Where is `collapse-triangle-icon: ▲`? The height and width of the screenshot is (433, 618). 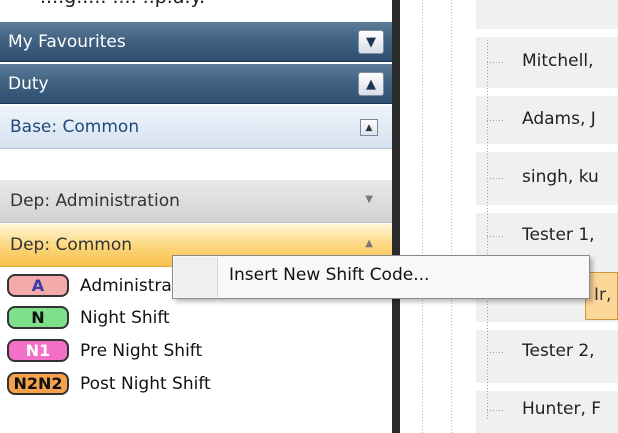
collapse-triangle-icon: ▲ is located at coordinates (369, 243).